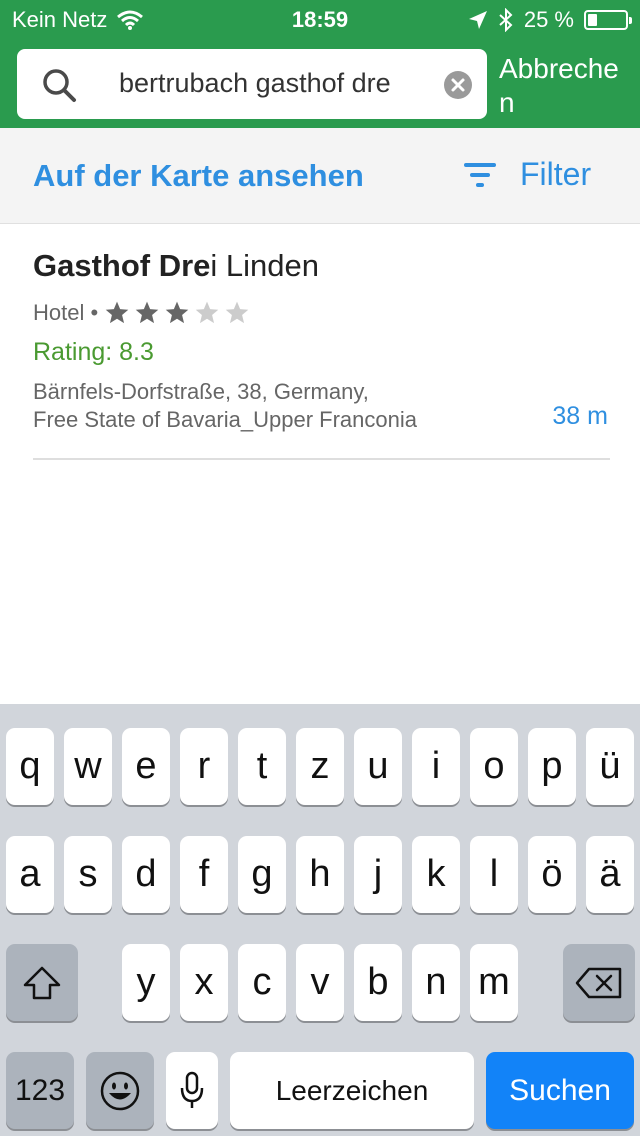 Image resolution: width=640 pixels, height=1136 pixels. What do you see at coordinates (146, 982) in the screenshot?
I see `key-y: y` at bounding box center [146, 982].